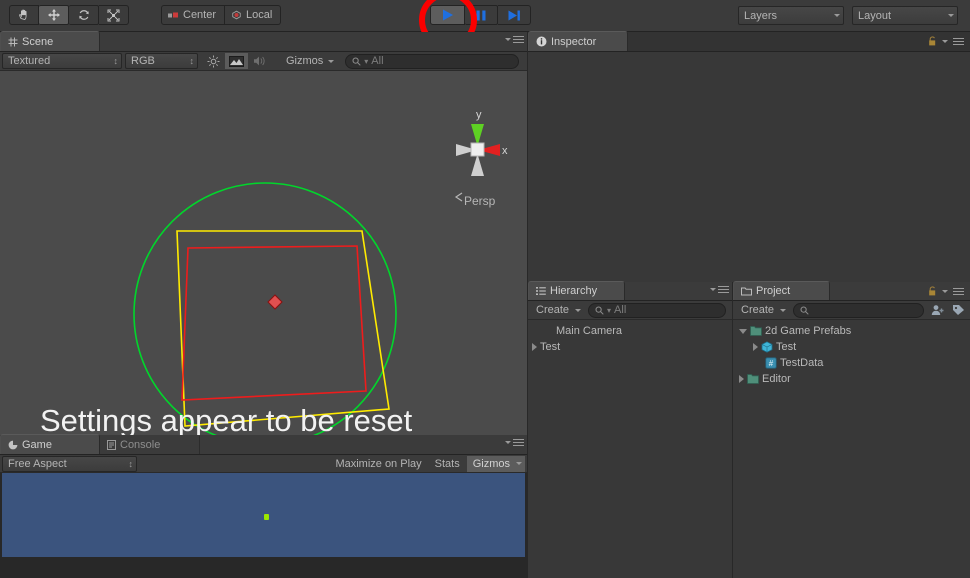 This screenshot has width=970, height=578. Describe the element at coordinates (550, 347) in the screenshot. I see `hierarchy-item-label: Test` at that location.